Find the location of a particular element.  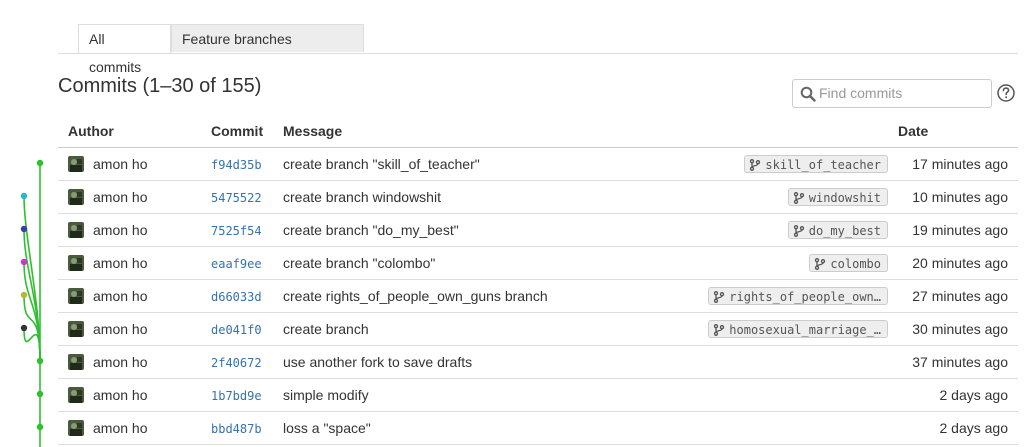

commit-hash-link: 2f40672 is located at coordinates (236, 363).